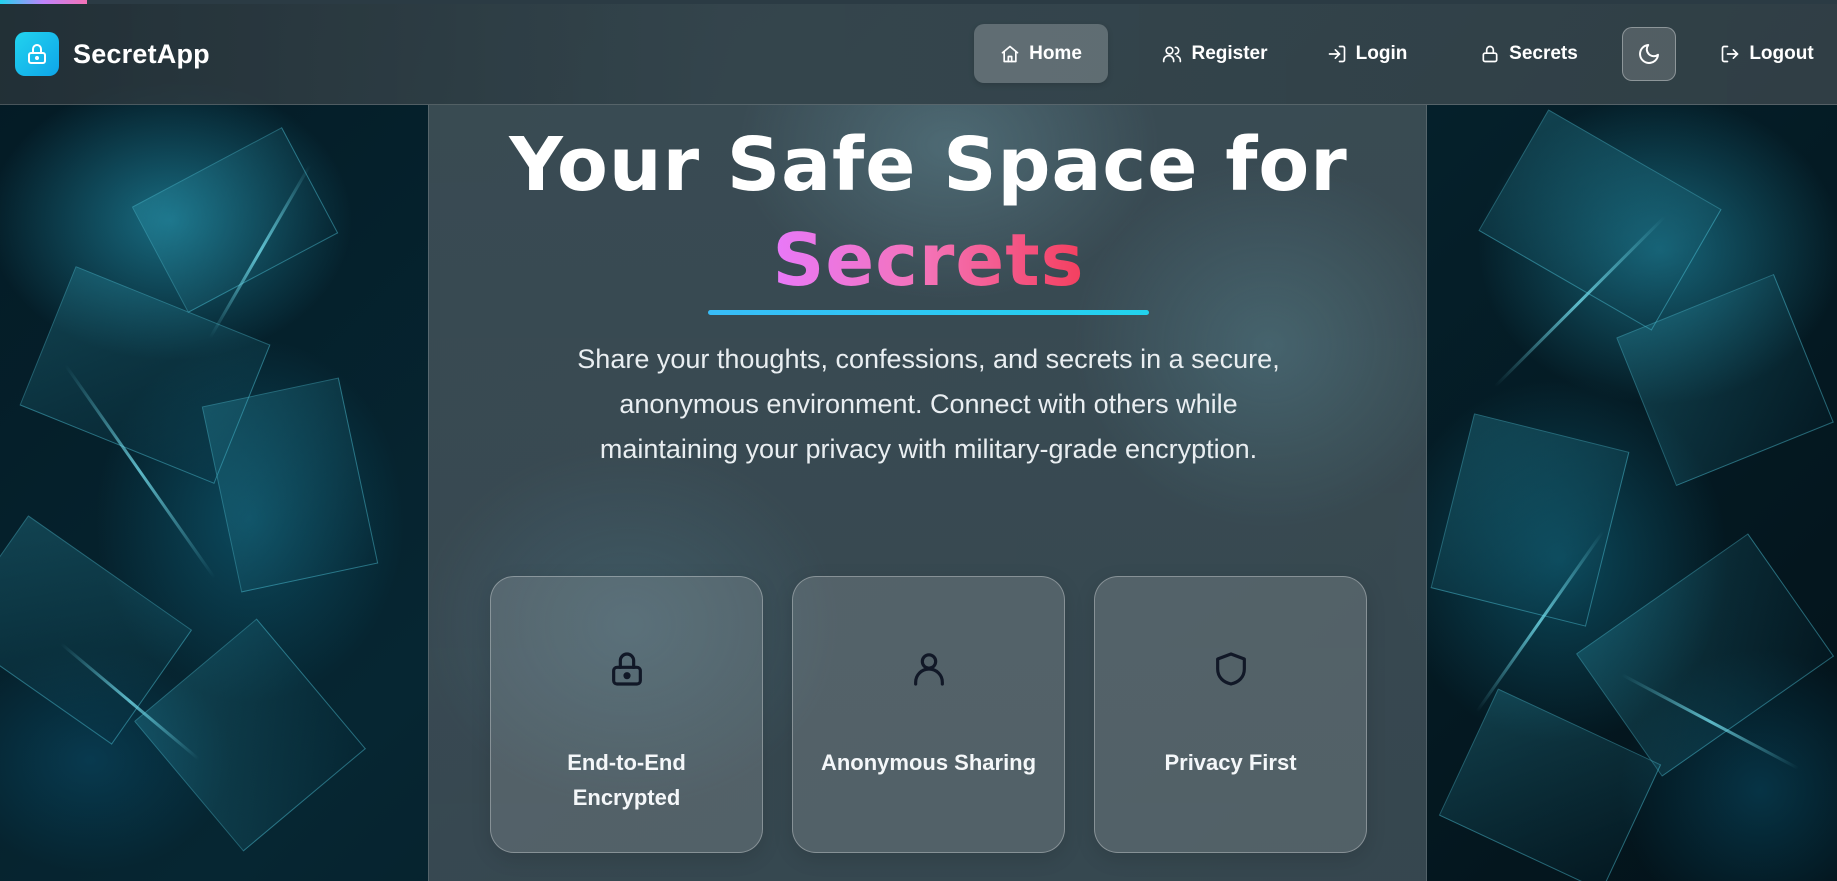 The width and height of the screenshot is (1837, 881). I want to click on nav-register: Register, so click(1215, 53).